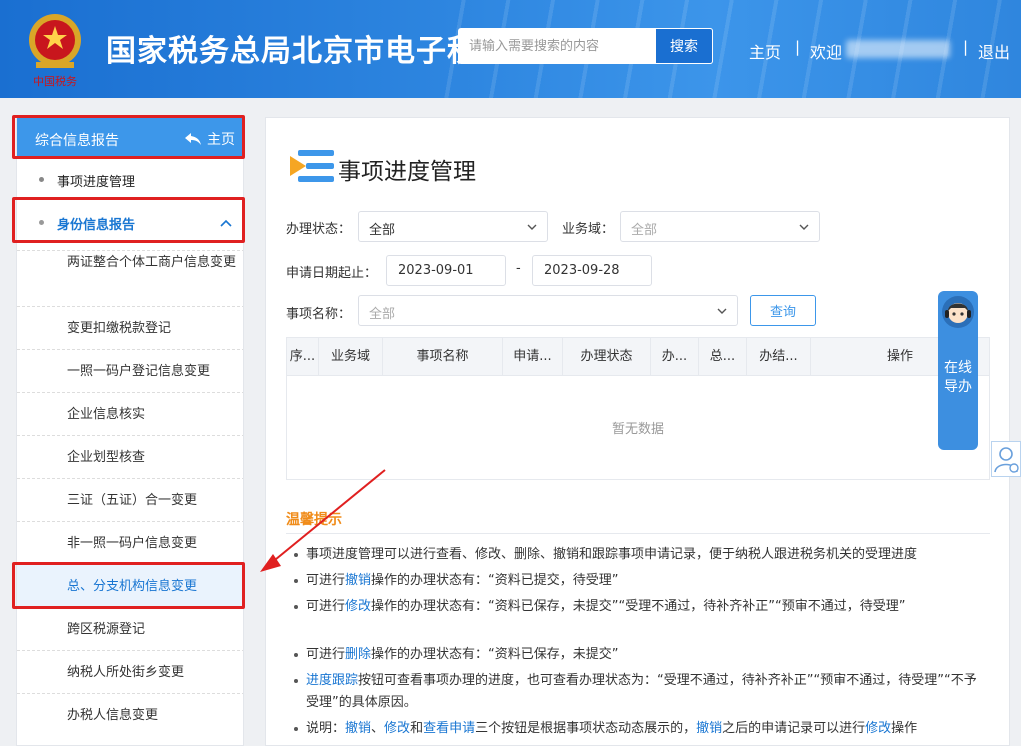 This screenshot has width=1021, height=746. What do you see at coordinates (382, 314) in the screenshot?
I see `item-name-select-value: 全部` at bounding box center [382, 314].